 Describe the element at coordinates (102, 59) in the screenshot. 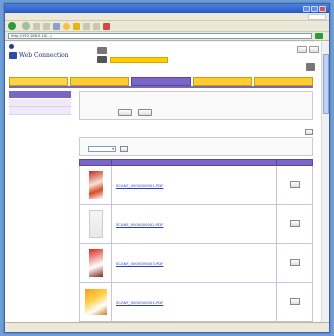

I see `device-status-icon` at that location.